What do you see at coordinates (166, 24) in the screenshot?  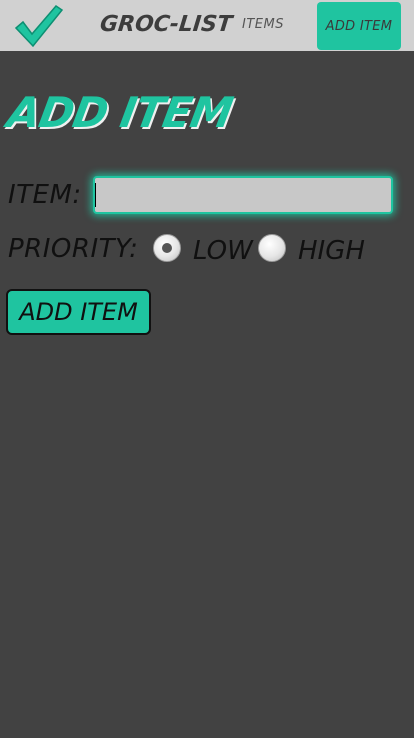 I see `brand-title: GROC-LIST` at bounding box center [166, 24].